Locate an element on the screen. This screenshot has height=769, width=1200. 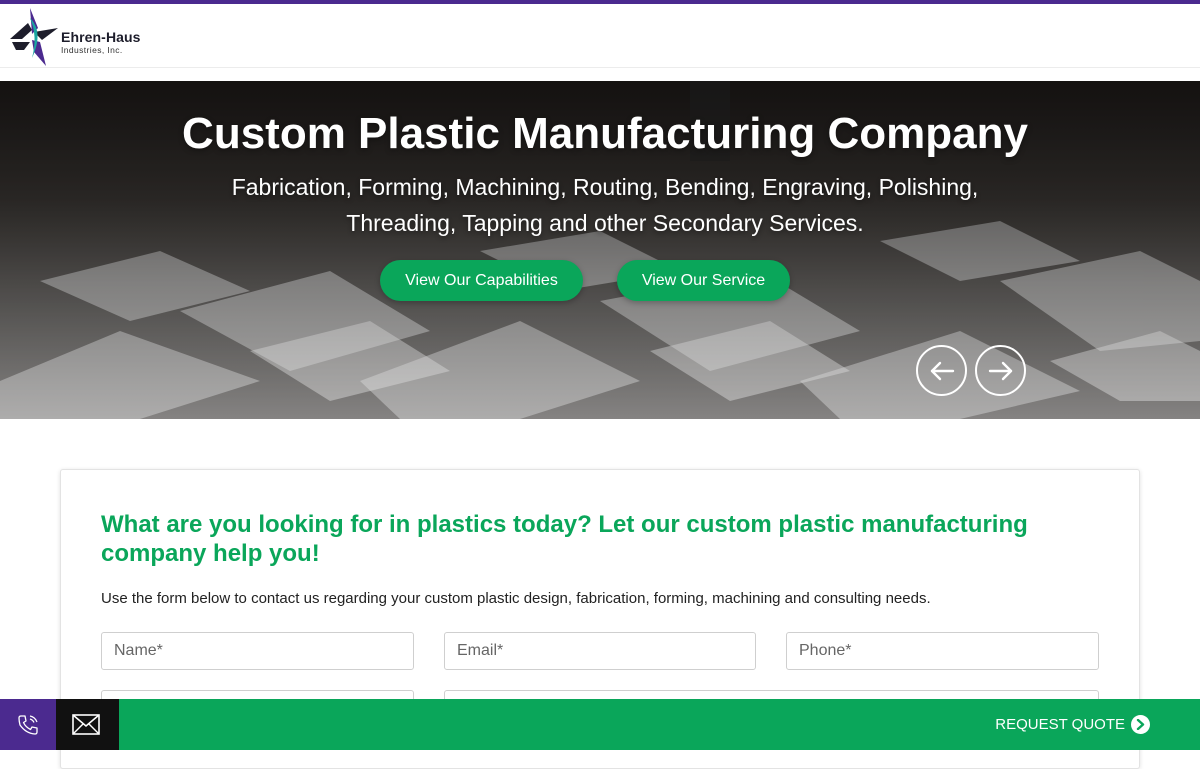
chevron-right-circle-icon is located at coordinates (1140, 724).